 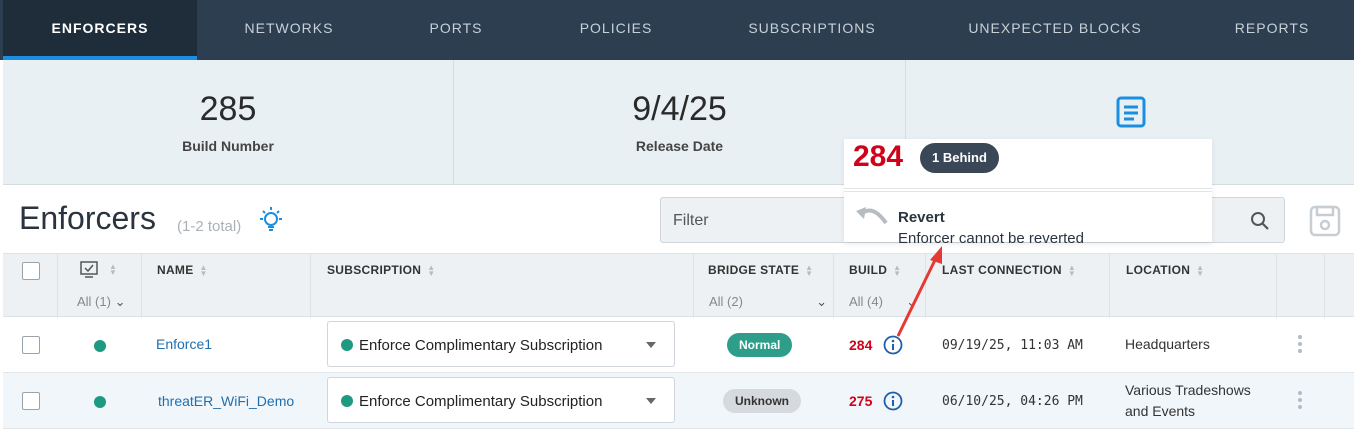 I want to click on header-subscription-label: SUBSCRIPTION, so click(x=374, y=270).